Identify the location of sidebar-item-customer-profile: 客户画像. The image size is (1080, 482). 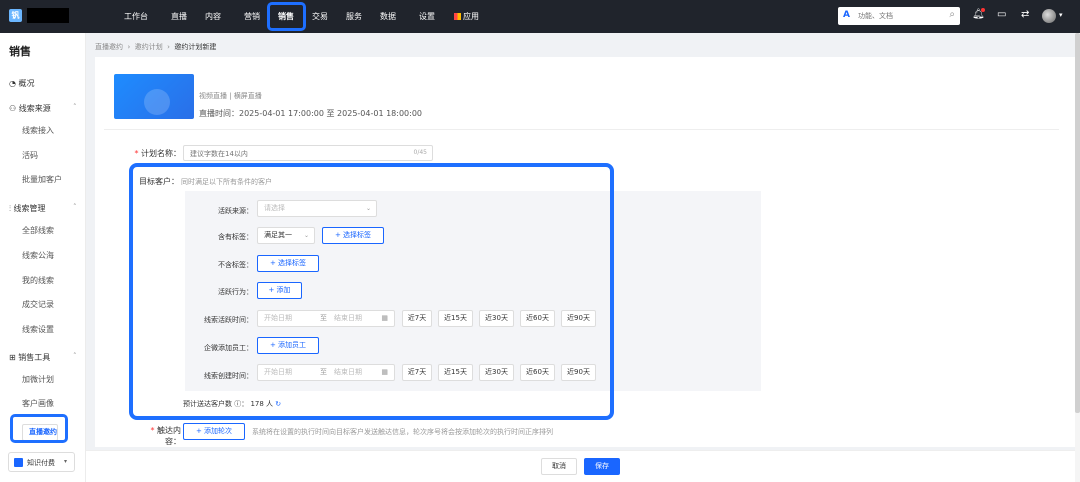
(38, 403).